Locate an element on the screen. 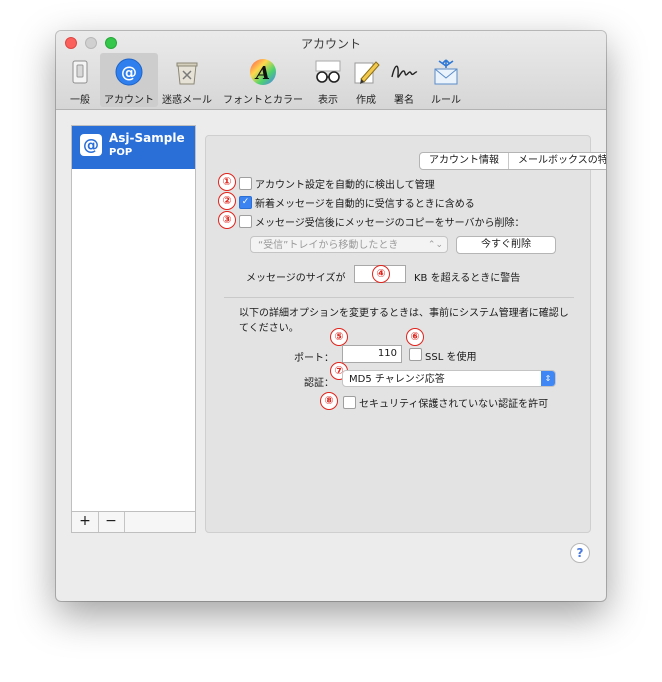 This screenshot has width=662, height=682. include-new-messages-checkbox: ✓ is located at coordinates (245, 202).